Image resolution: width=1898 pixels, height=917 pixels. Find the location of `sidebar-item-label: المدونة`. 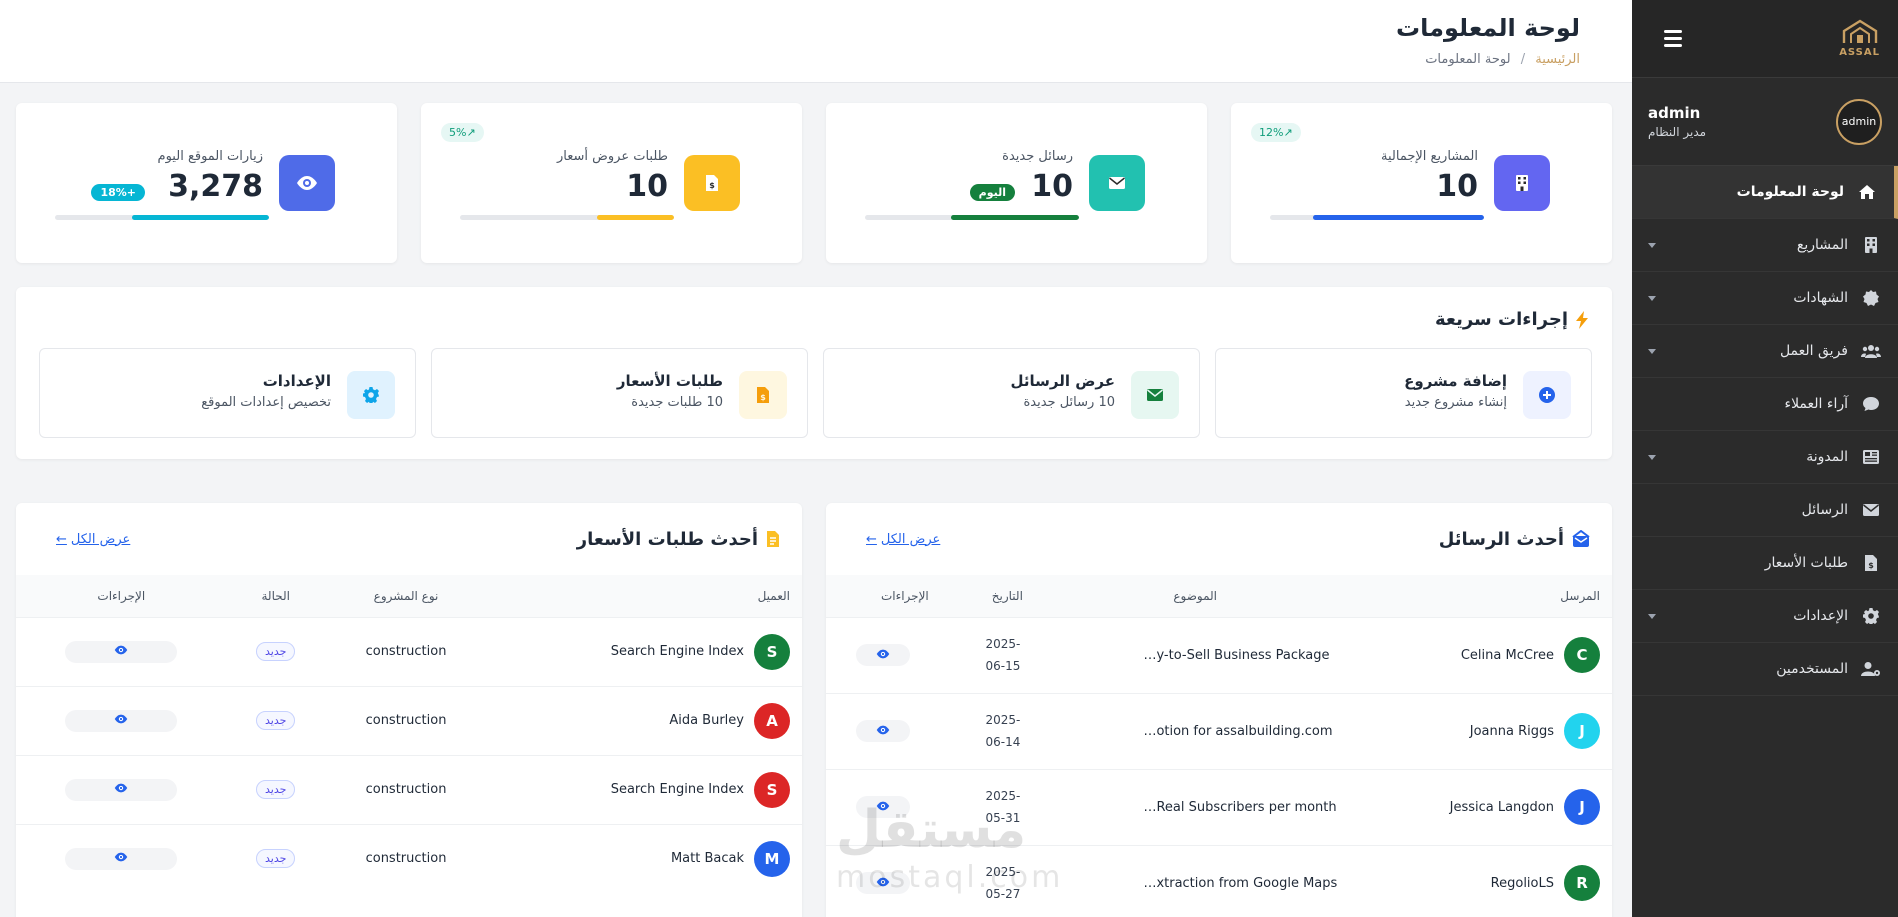

sidebar-item-label: المدونة is located at coordinates (1827, 457).